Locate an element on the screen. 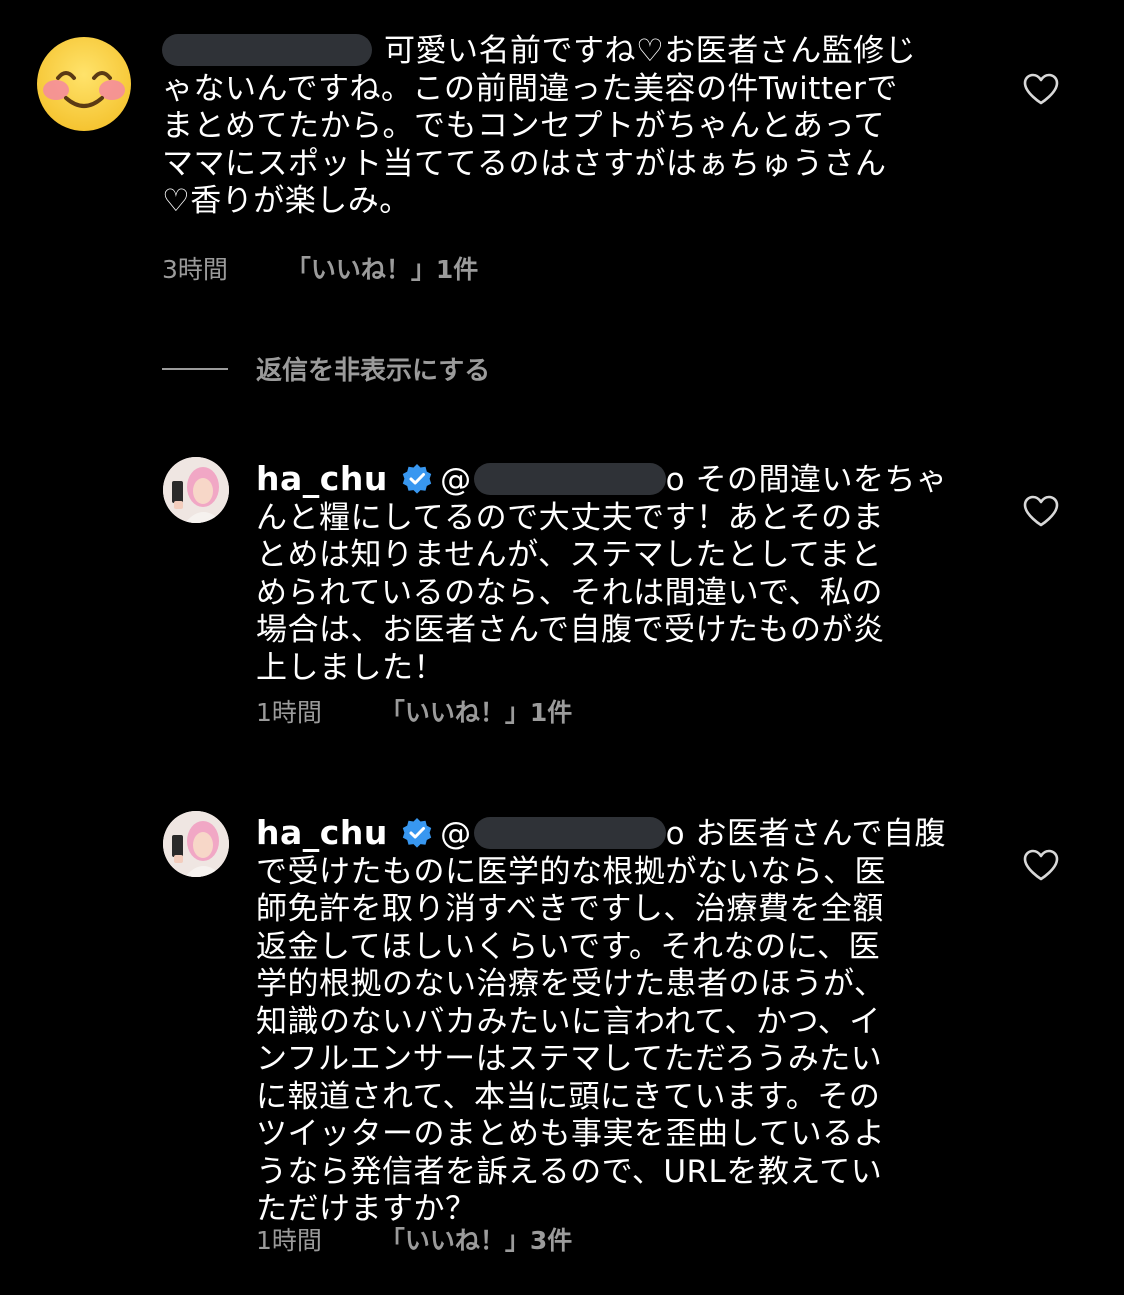 The height and width of the screenshot is (1295, 1124). comment-like-count: 「いいね！」1件 is located at coordinates (382, 269).